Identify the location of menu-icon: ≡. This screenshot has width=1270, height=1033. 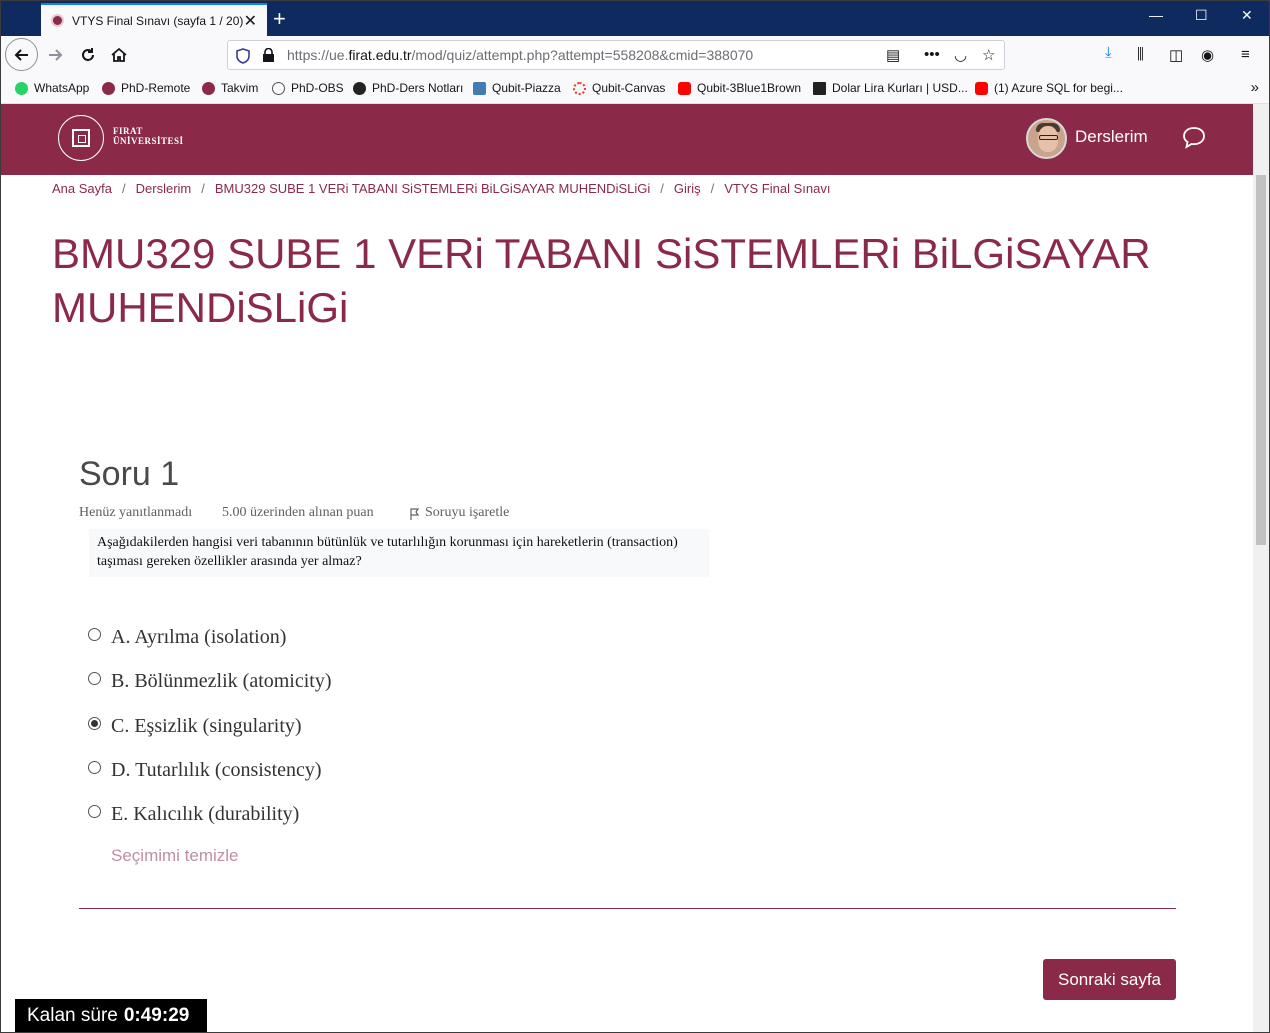
(1245, 54).